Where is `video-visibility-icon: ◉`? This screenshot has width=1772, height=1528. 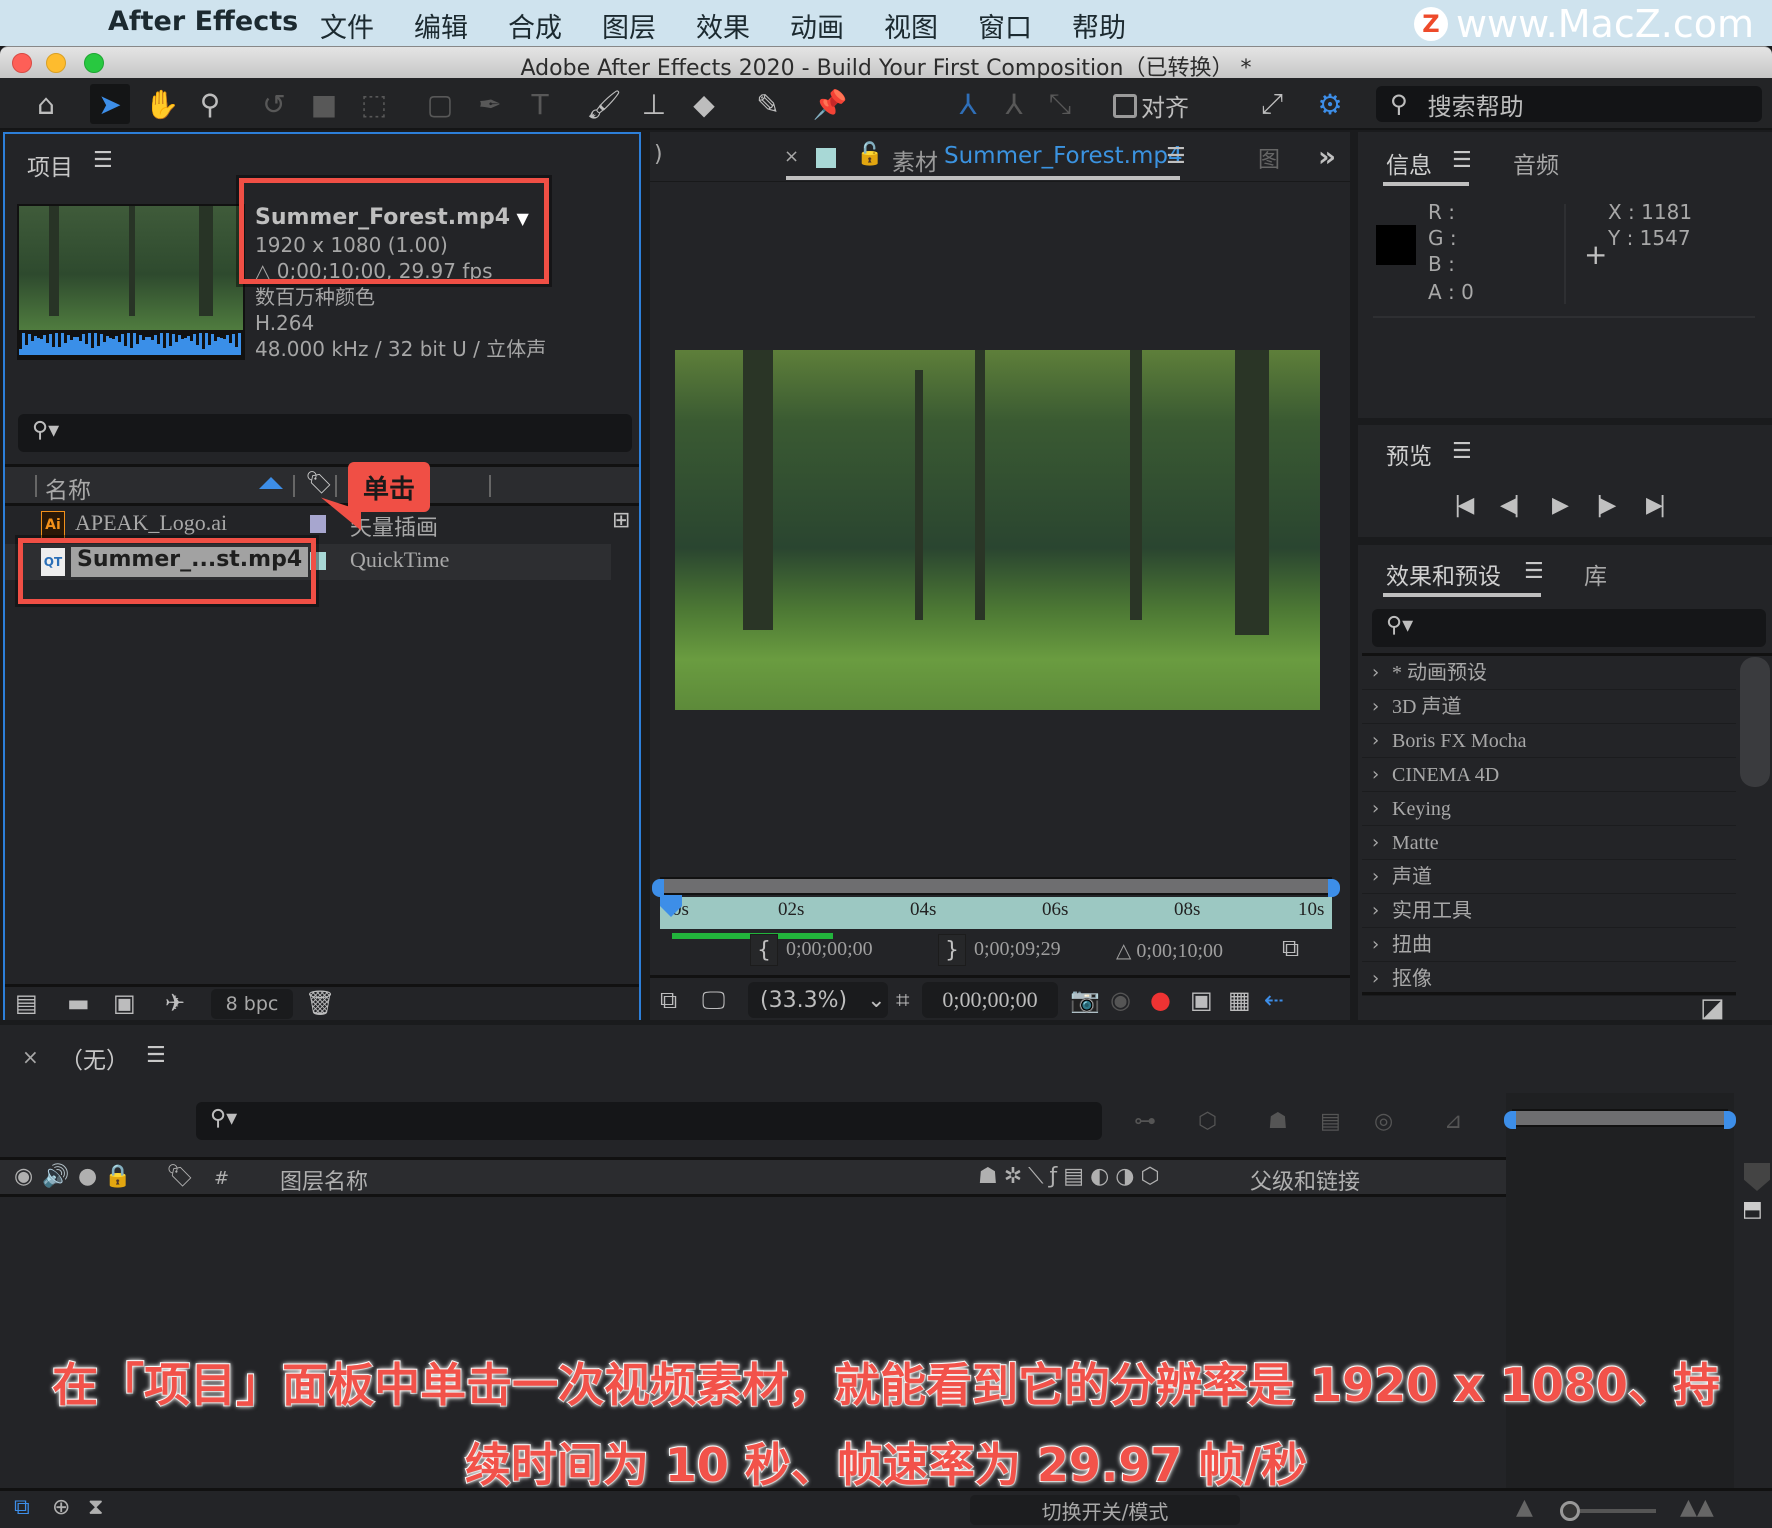 video-visibility-icon: ◉ is located at coordinates (23, 1176).